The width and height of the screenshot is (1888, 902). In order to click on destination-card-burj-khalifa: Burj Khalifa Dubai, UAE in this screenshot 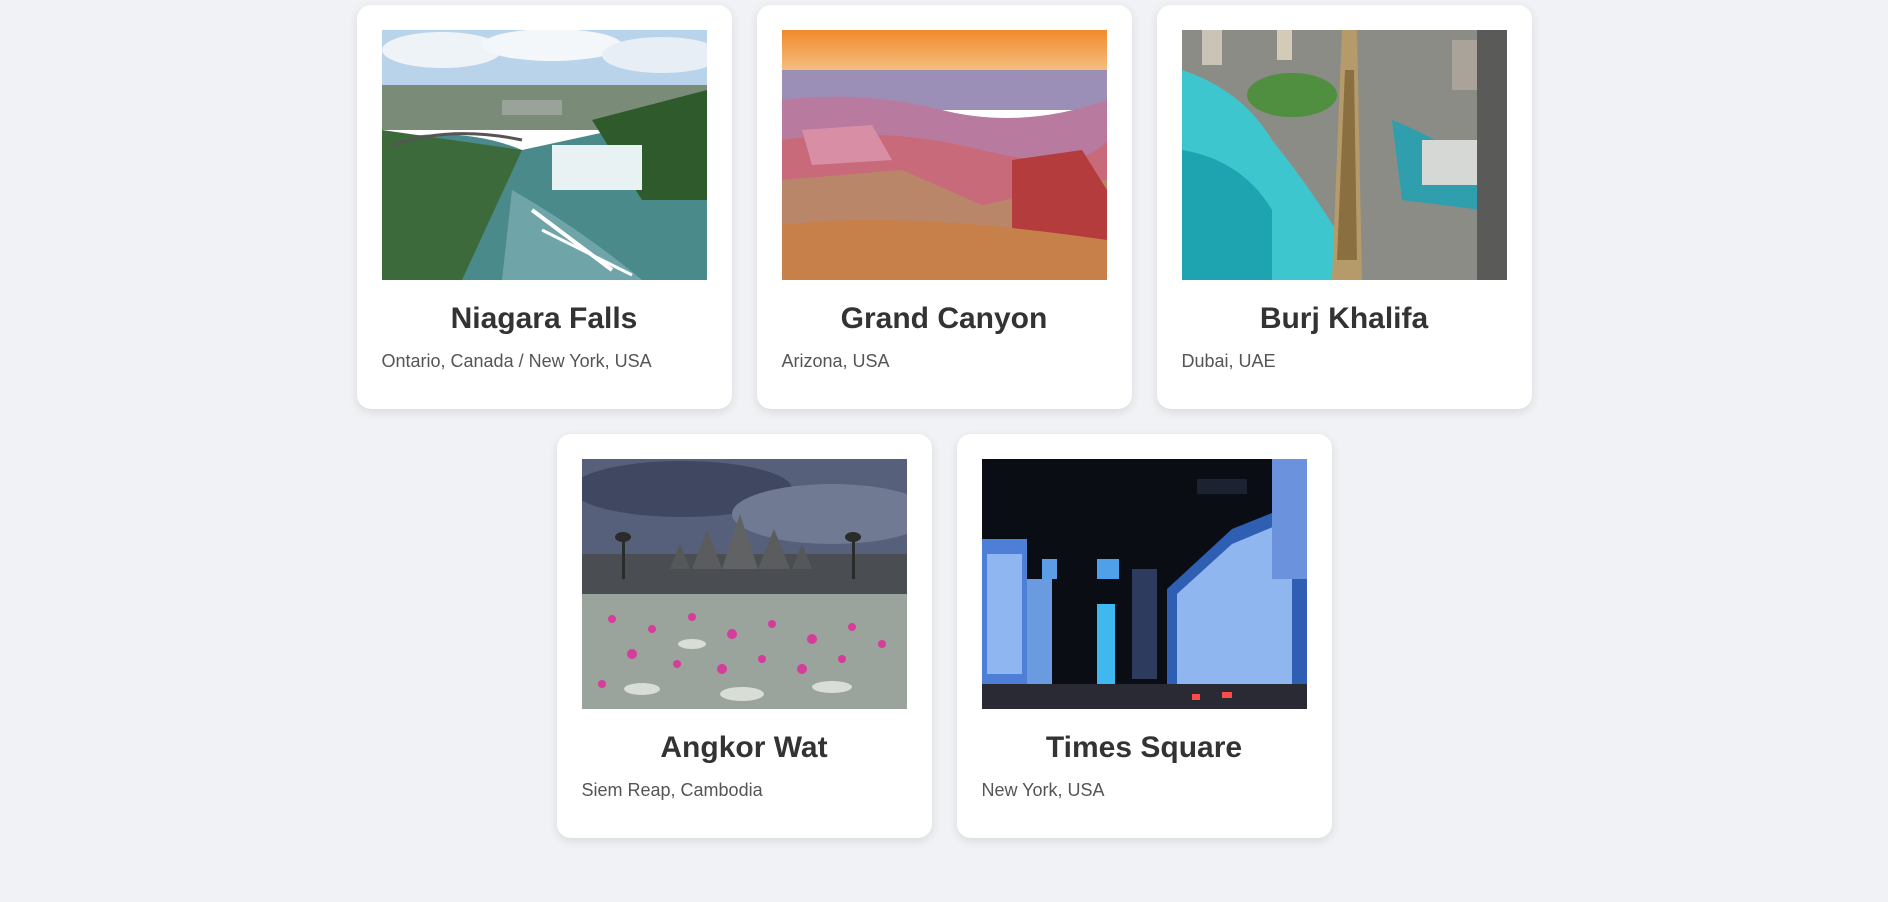, I will do `click(1344, 207)`.